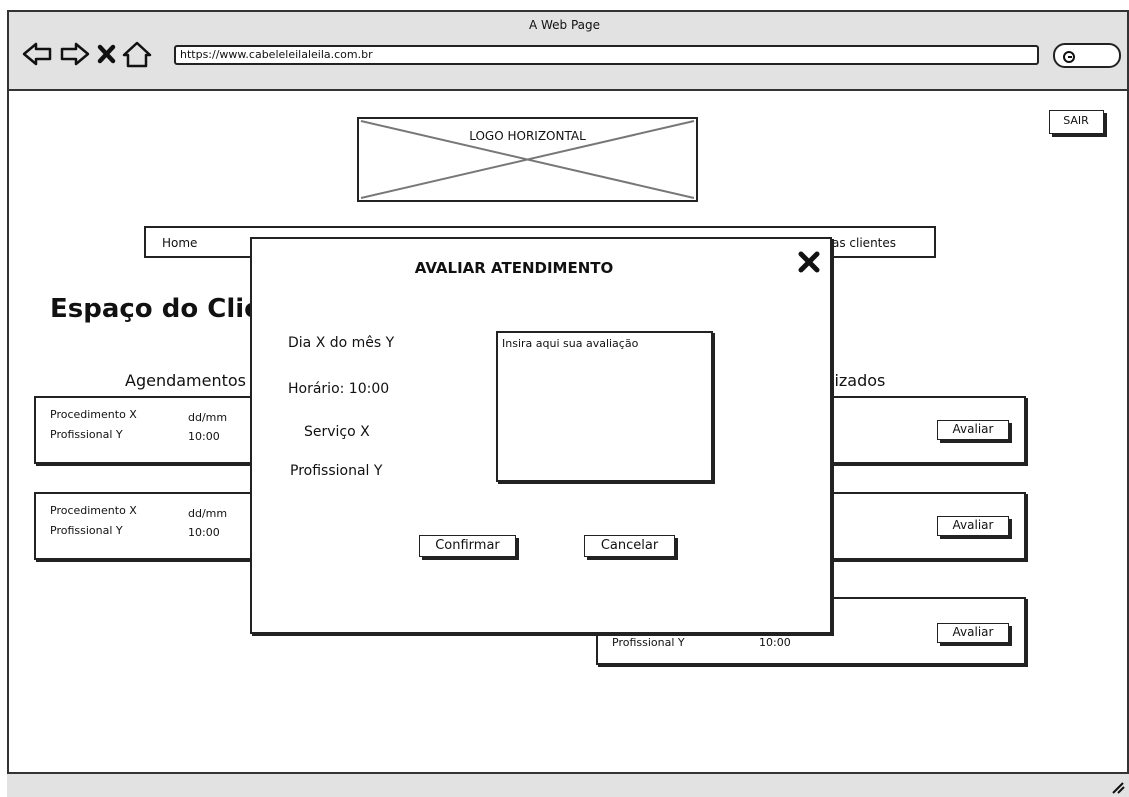  What do you see at coordinates (1087, 55) in the screenshot?
I see `browser-search-box` at bounding box center [1087, 55].